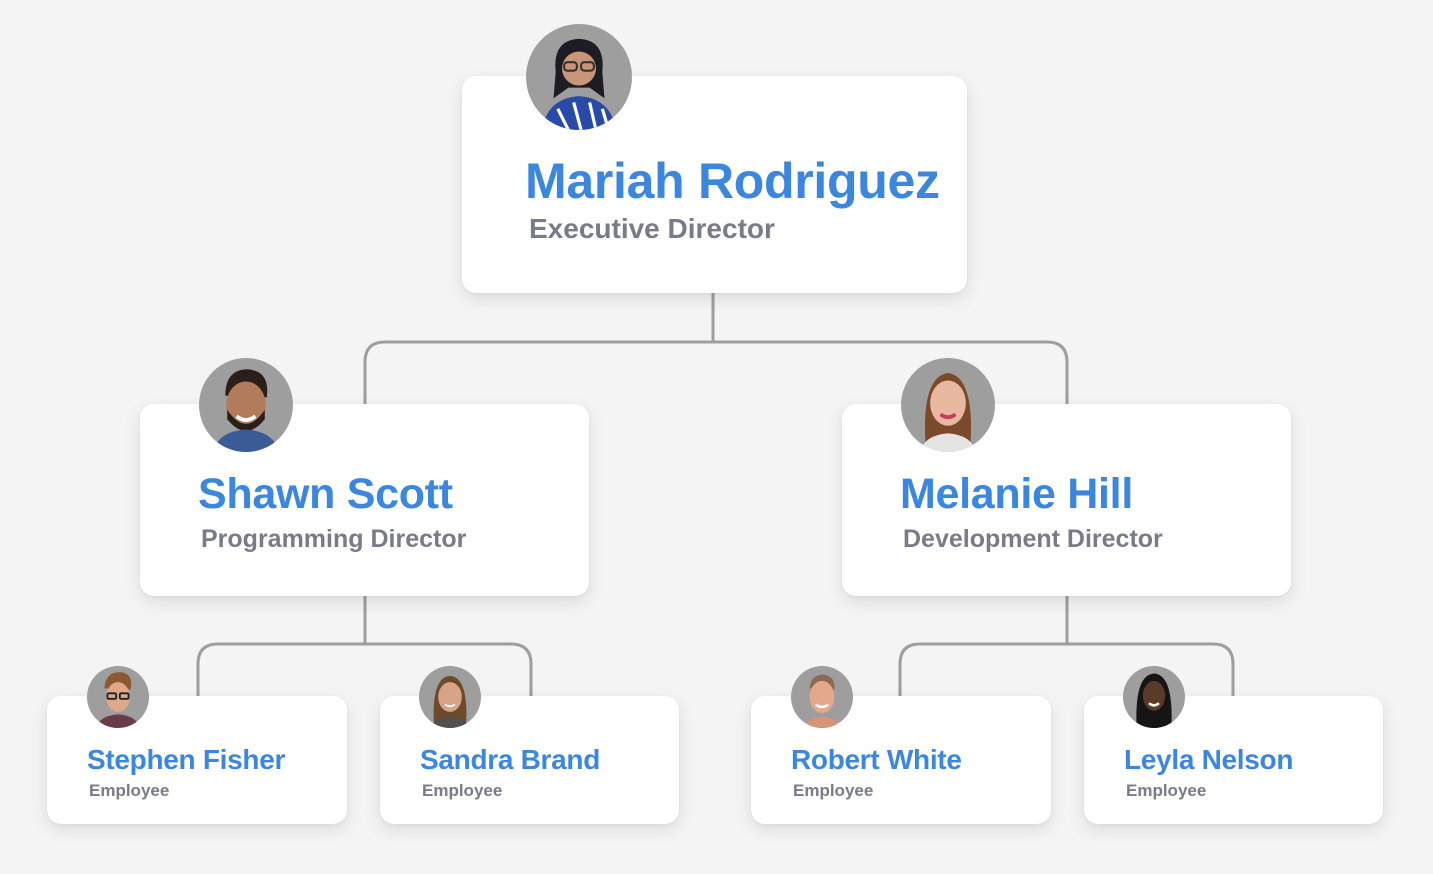  What do you see at coordinates (1033, 539) in the screenshot?
I see `employee-role: Development Director` at bounding box center [1033, 539].